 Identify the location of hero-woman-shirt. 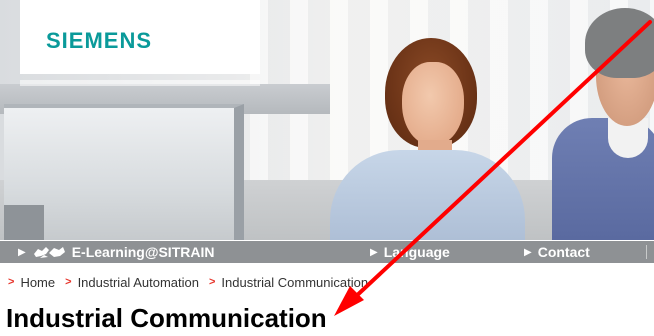
(427, 195).